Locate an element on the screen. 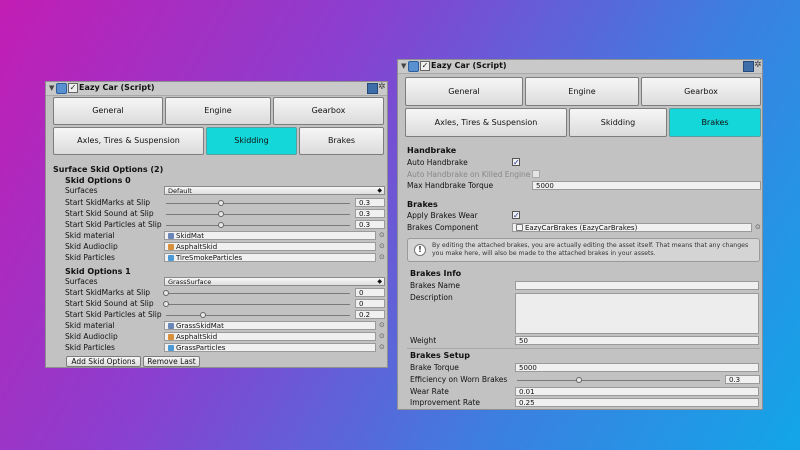 This screenshot has height=450, width=800. brakes-name-field is located at coordinates (637, 285).